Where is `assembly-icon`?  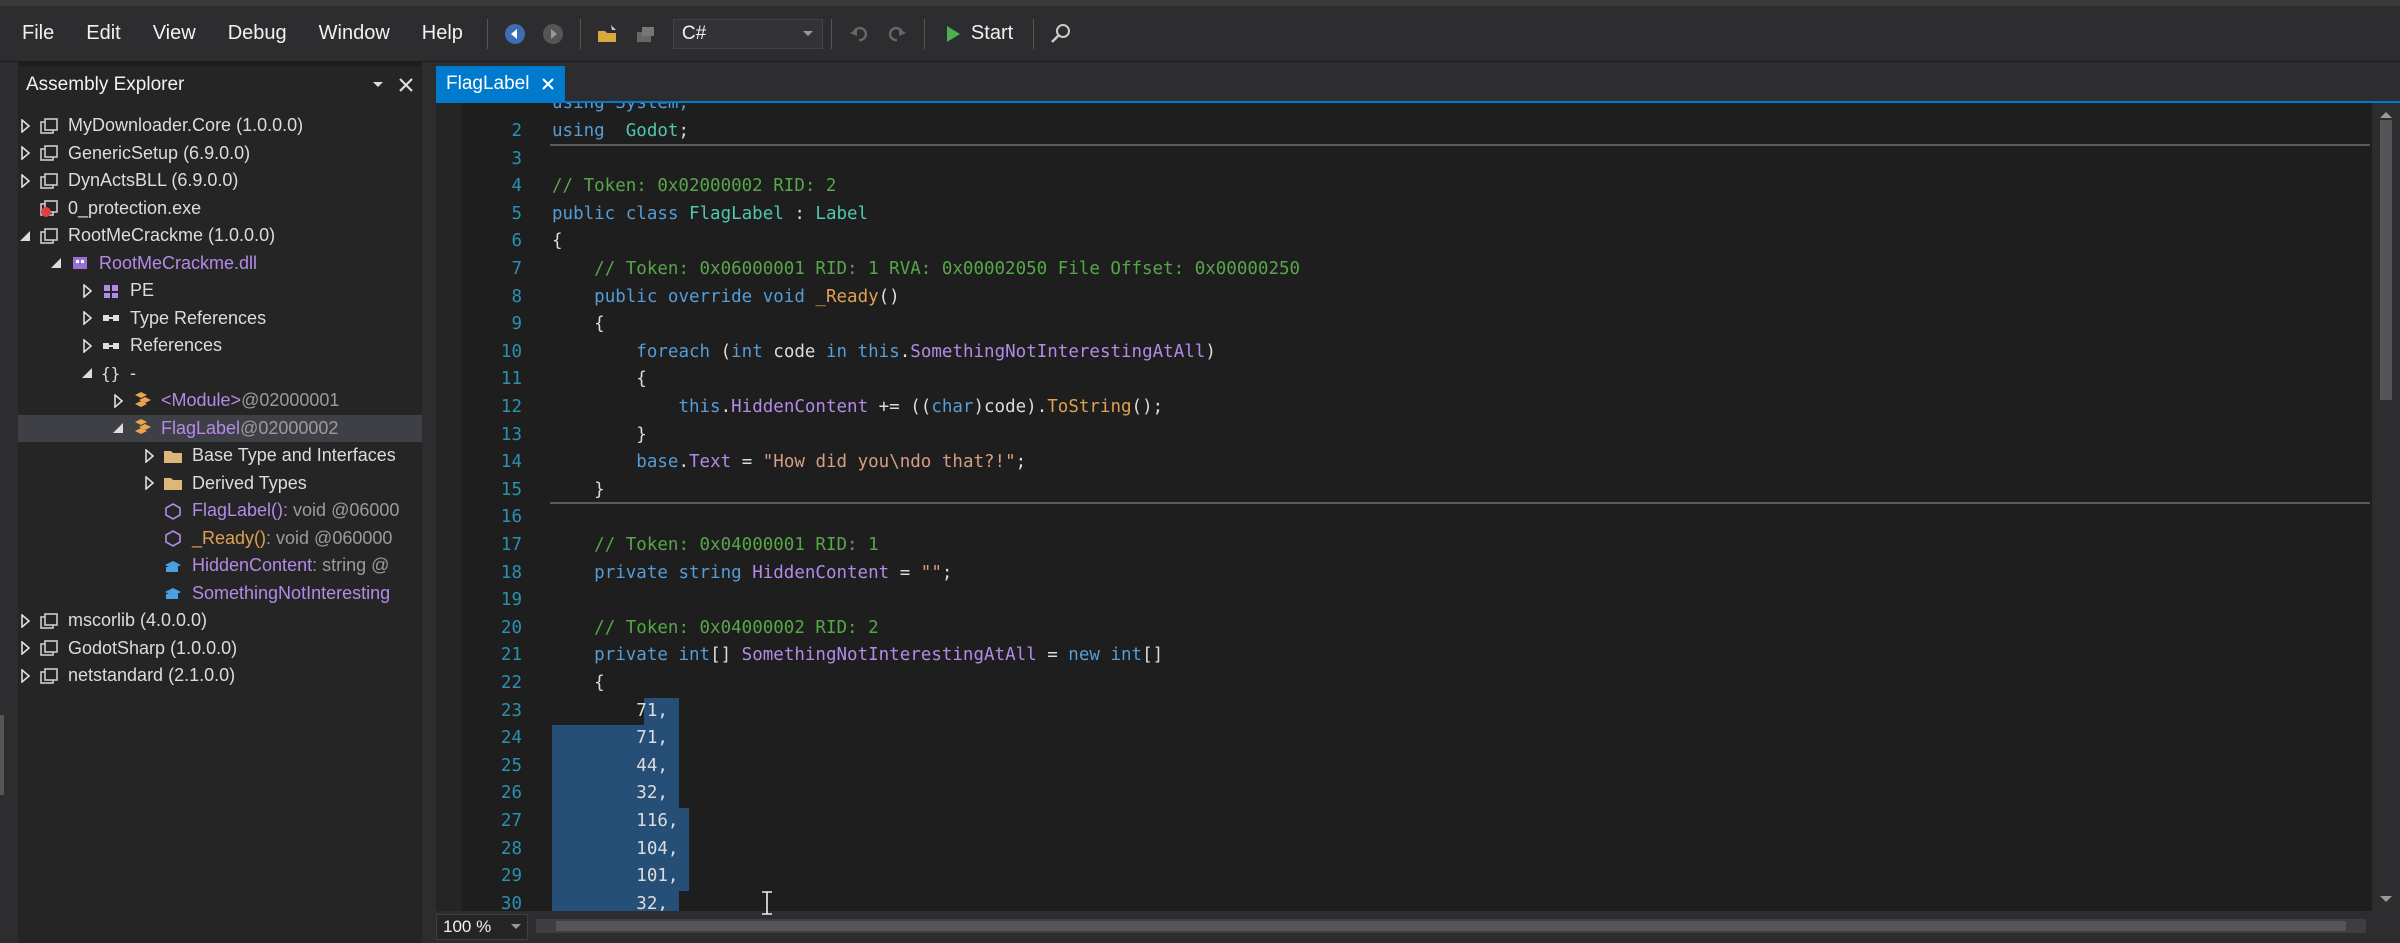
assembly-icon is located at coordinates (49, 153).